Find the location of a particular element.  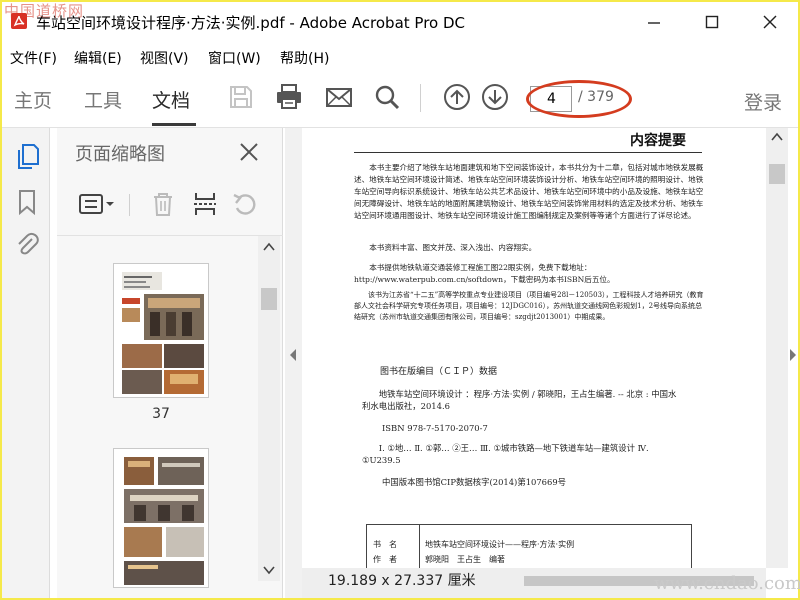

bookmark-icon is located at coordinates (27, 202).